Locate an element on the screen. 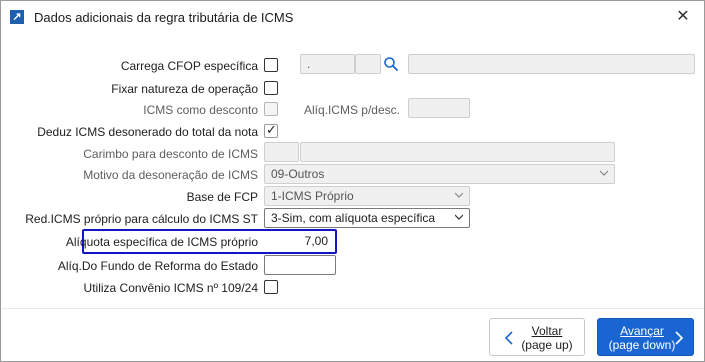 This screenshot has width=705, height=362. label-aliquota-especifica: Alíquota específica de ICMS próprio is located at coordinates (161, 242).